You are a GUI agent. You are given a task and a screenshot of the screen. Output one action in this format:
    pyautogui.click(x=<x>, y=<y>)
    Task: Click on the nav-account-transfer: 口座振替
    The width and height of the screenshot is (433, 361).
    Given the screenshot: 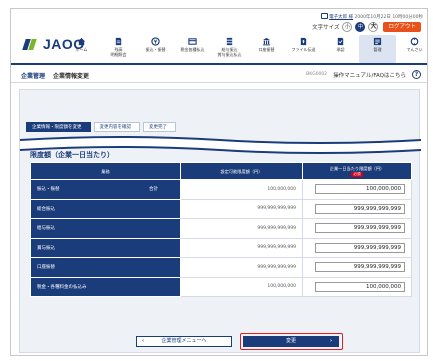 What is the action you would take?
    pyautogui.click(x=266, y=49)
    